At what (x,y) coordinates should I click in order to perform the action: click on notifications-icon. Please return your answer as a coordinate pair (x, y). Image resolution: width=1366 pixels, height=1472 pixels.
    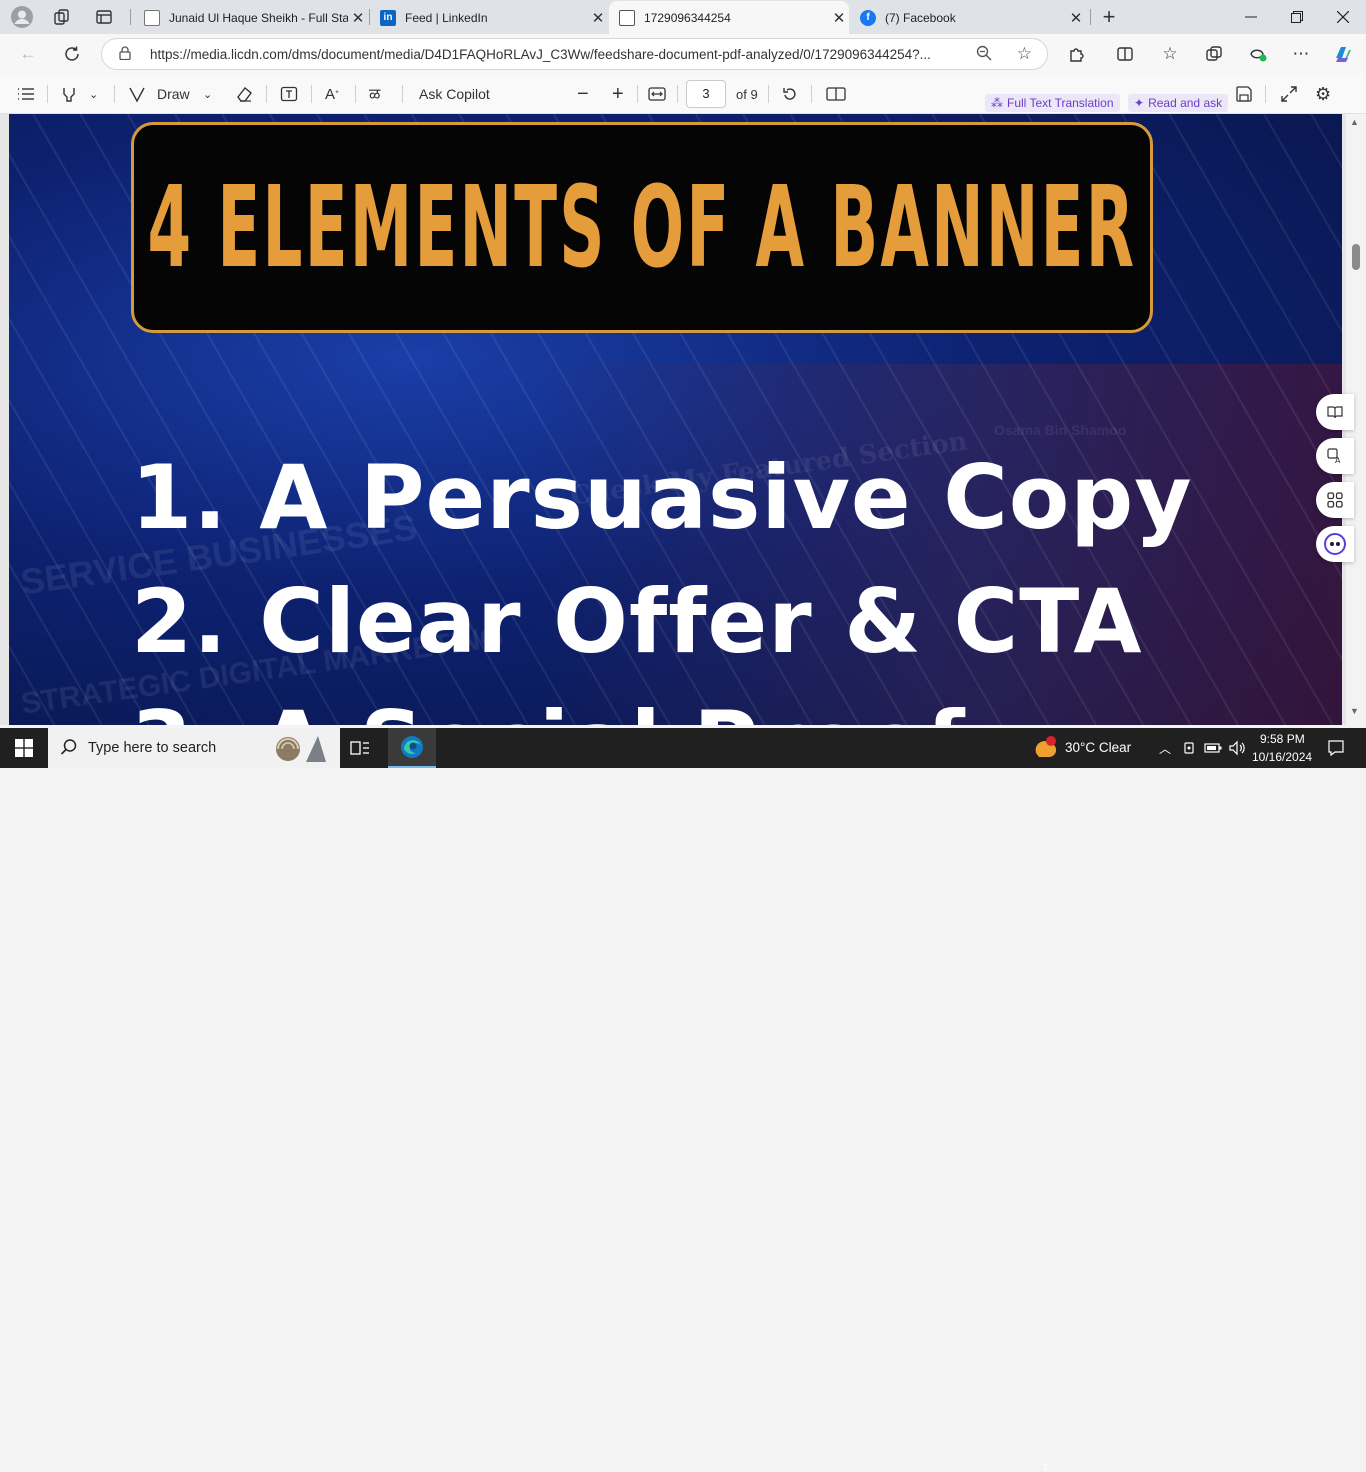
    Looking at the image, I should click on (1336, 748).